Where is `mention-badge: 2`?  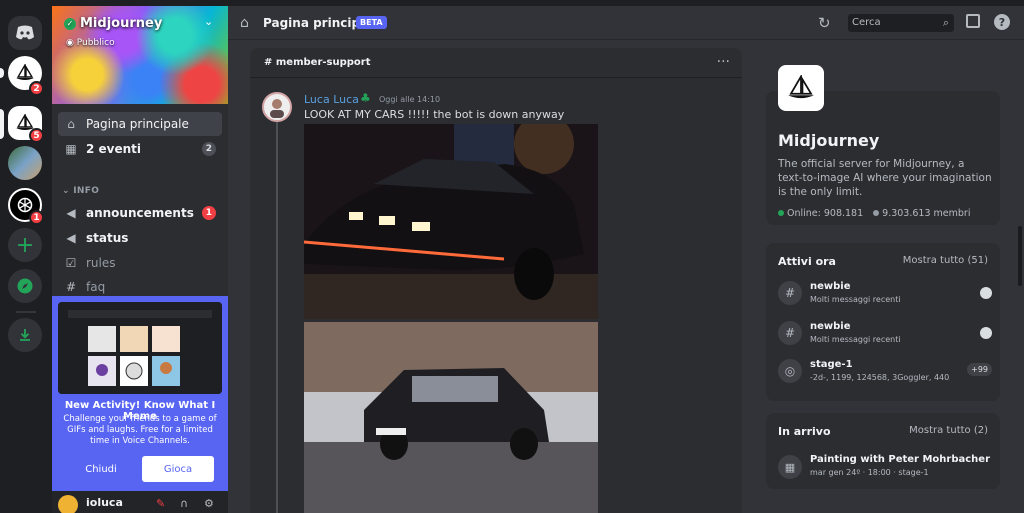
mention-badge: 2 is located at coordinates (36, 88).